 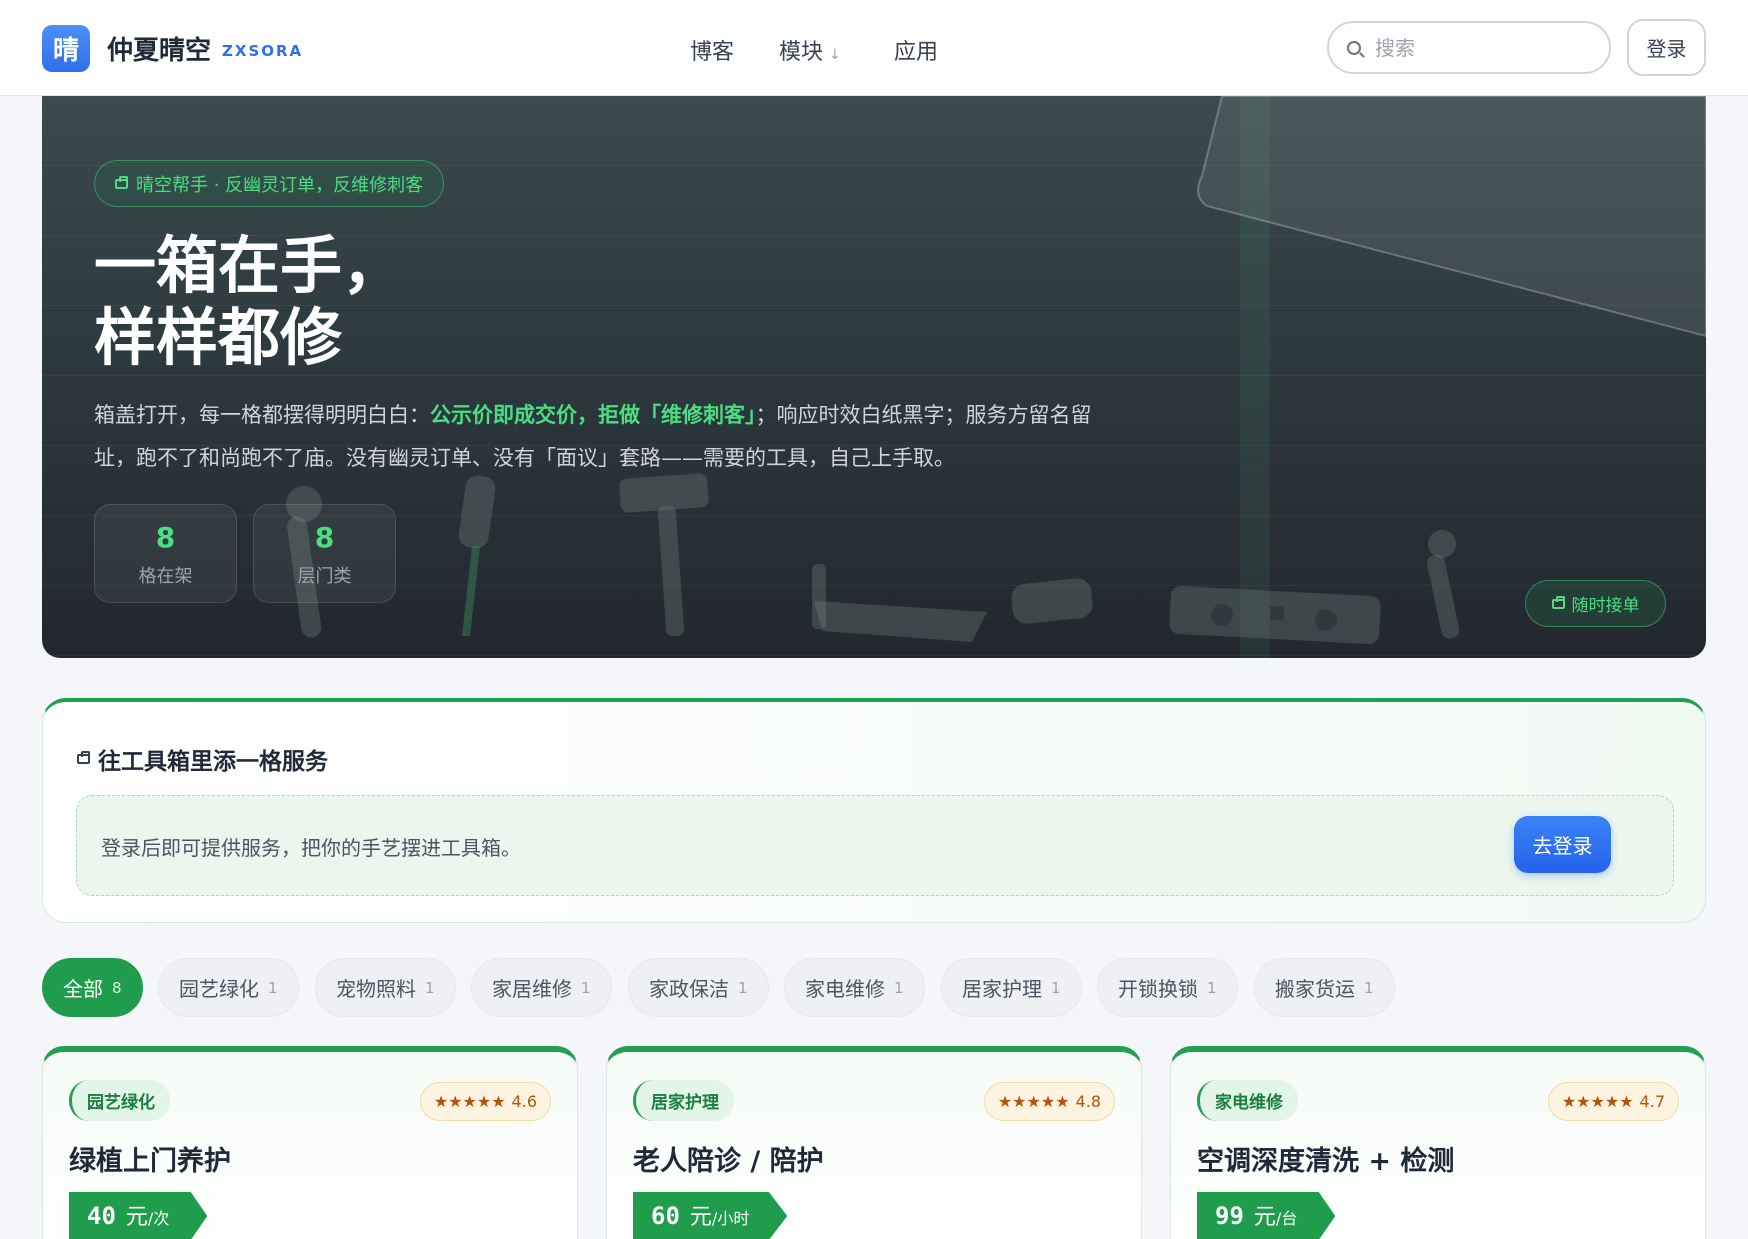 I want to click on category-badge: 园艺绿化, so click(x=119, y=1100).